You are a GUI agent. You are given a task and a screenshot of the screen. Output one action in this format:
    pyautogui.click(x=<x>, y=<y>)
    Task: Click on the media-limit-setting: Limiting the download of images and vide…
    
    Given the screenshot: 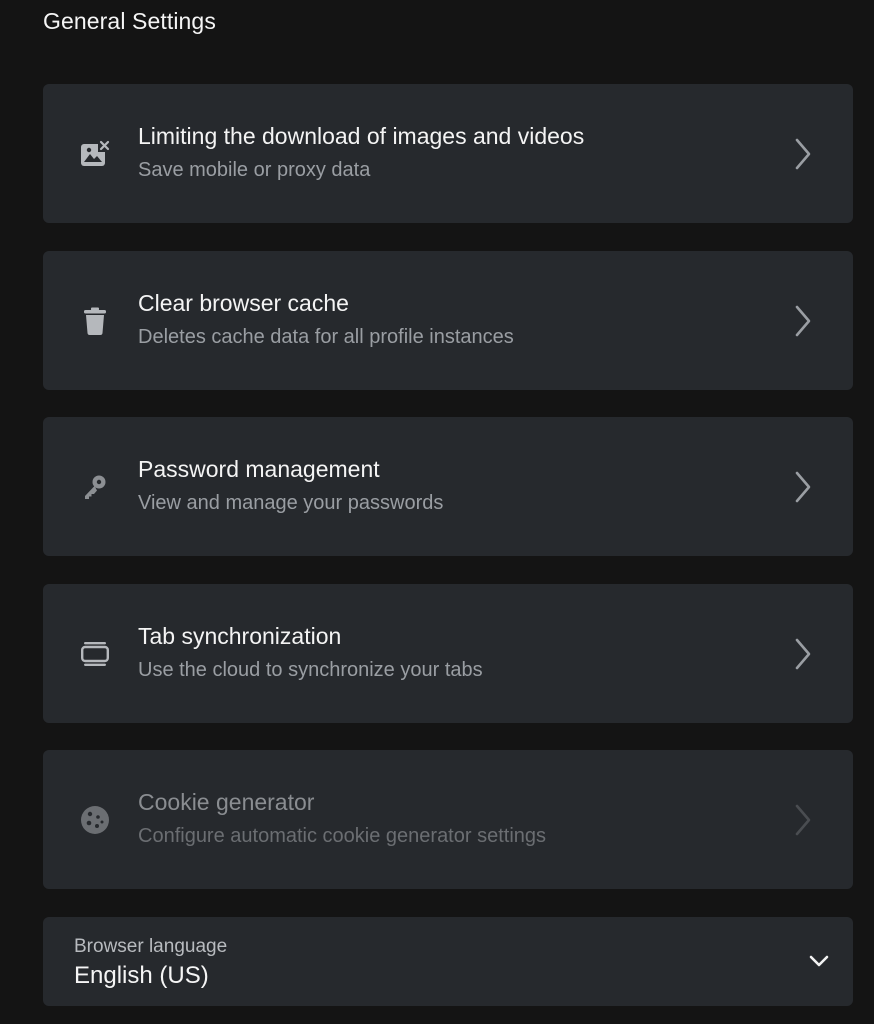 What is the action you would take?
    pyautogui.click(x=448, y=153)
    